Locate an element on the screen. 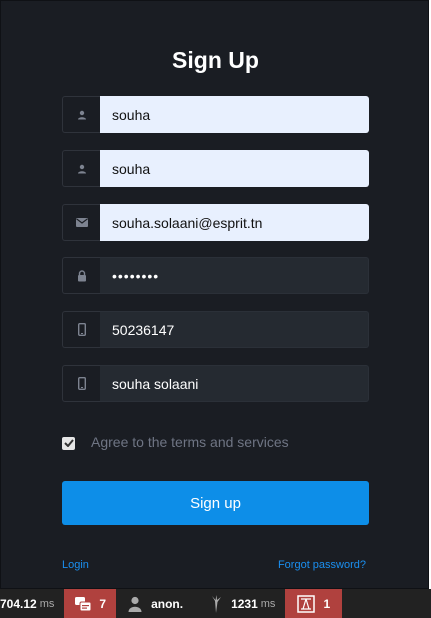 The height and width of the screenshot is (618, 431). last-name-group is located at coordinates (215, 168).